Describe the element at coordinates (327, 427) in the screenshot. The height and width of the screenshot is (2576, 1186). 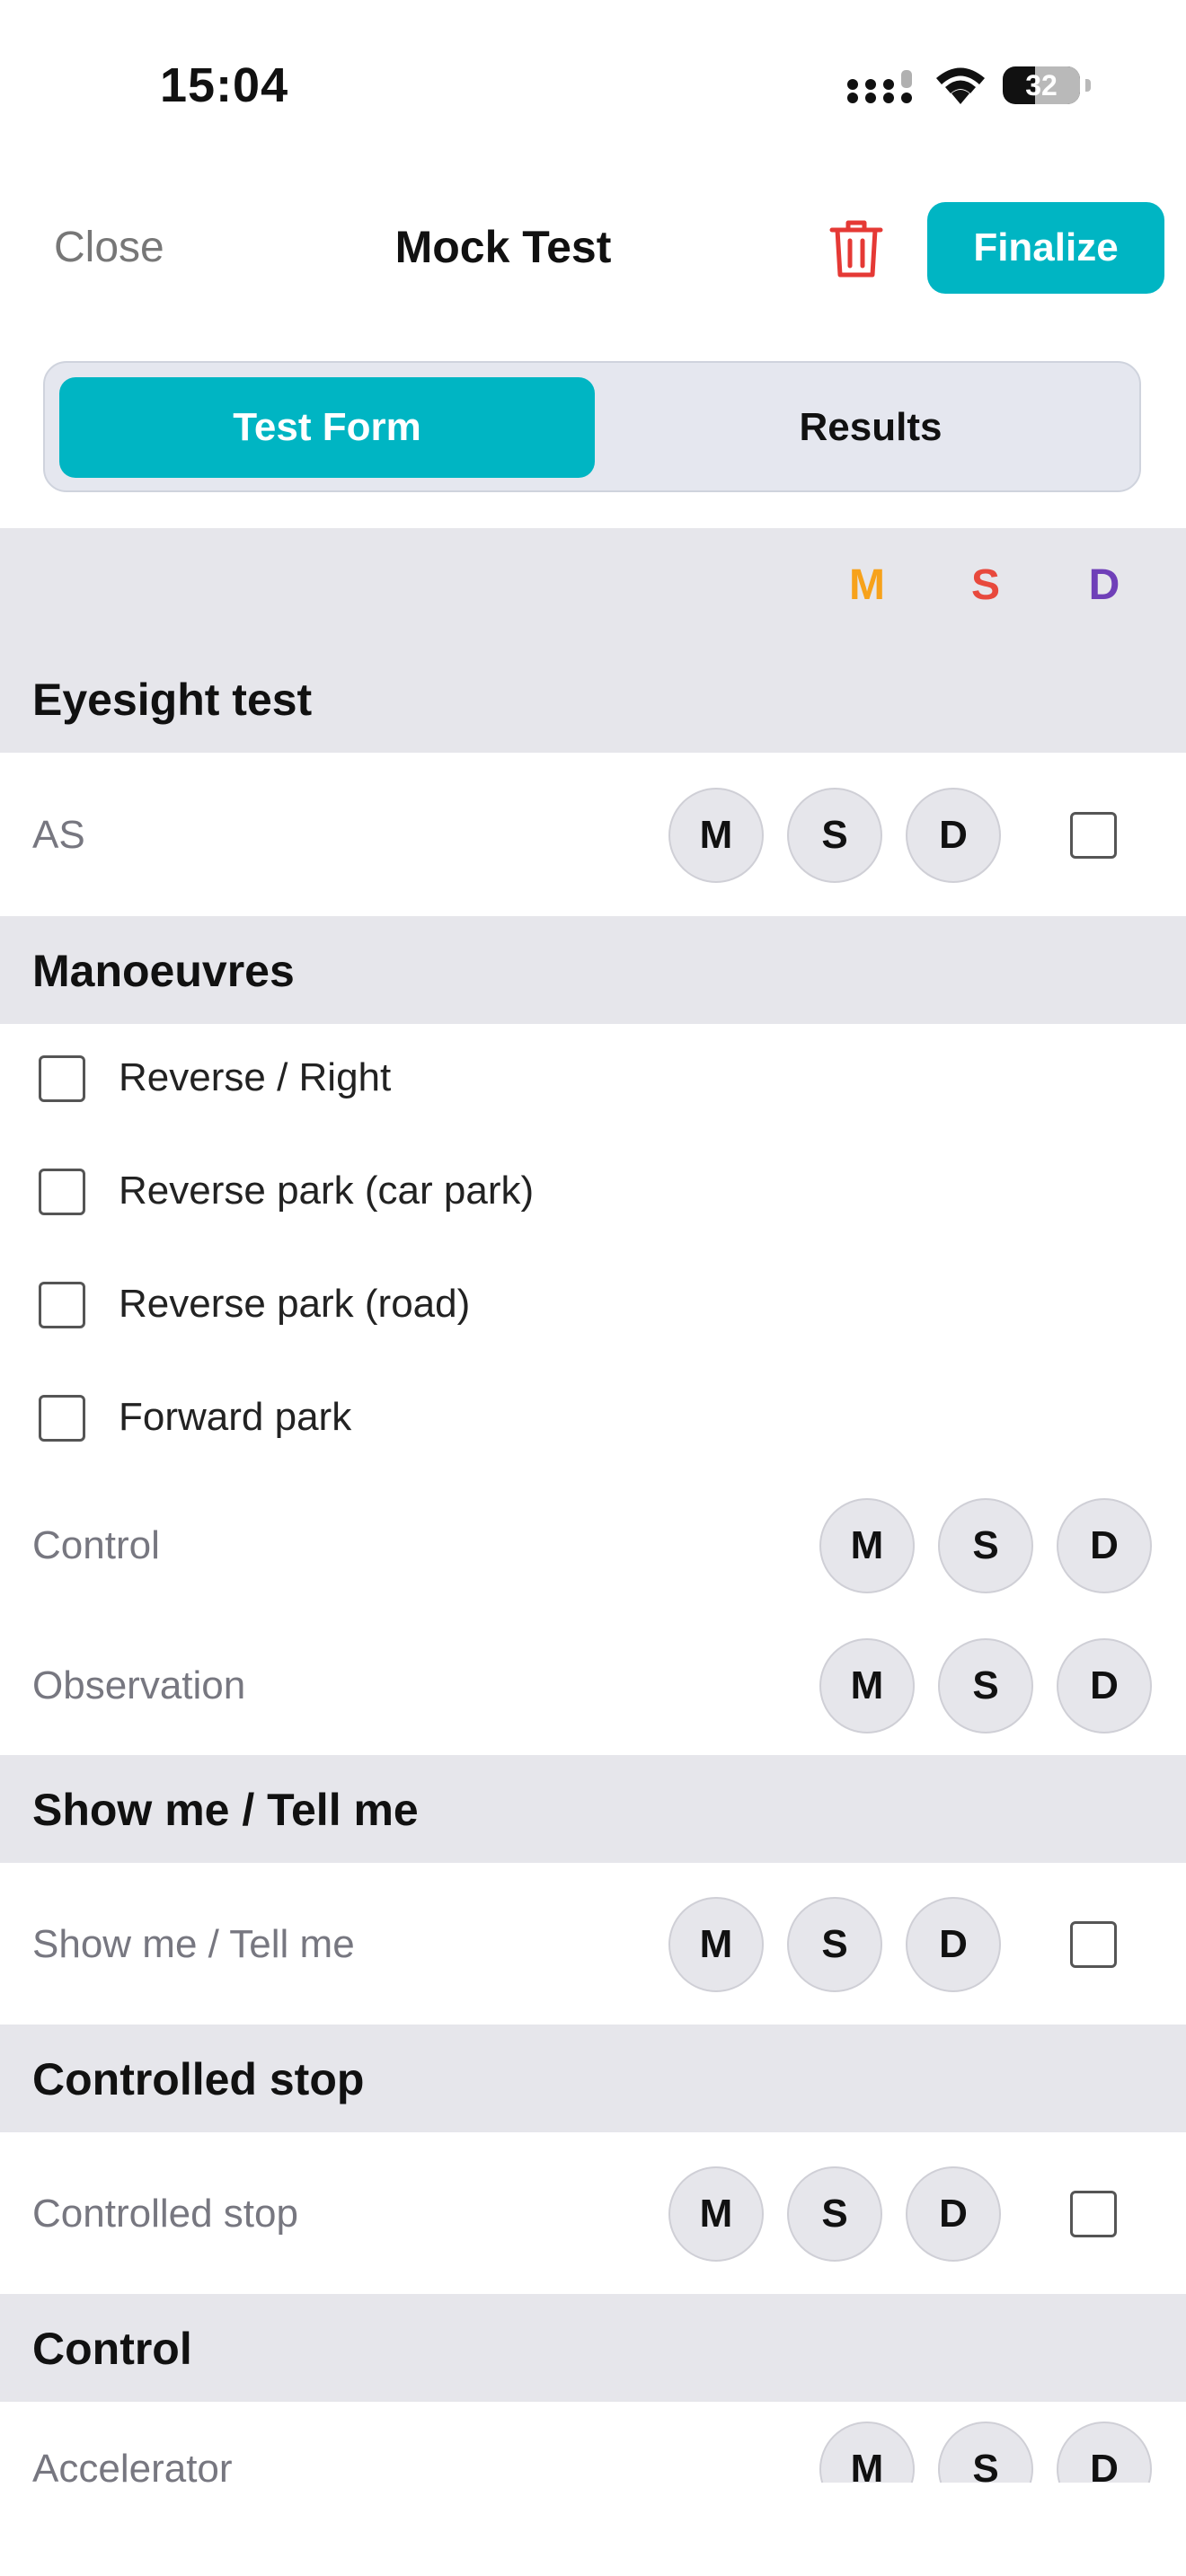
I see `tab-test-form: Test Form` at that location.